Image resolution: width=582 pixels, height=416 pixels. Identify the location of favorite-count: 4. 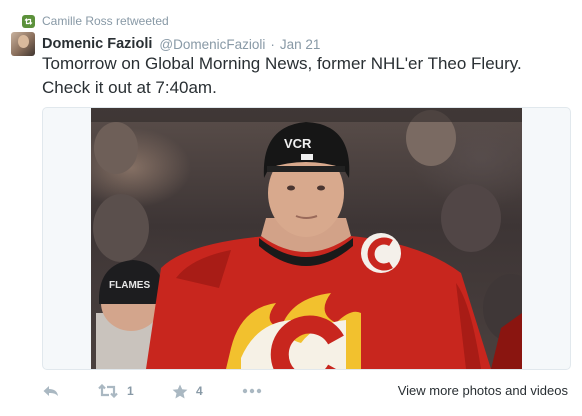
(199, 391).